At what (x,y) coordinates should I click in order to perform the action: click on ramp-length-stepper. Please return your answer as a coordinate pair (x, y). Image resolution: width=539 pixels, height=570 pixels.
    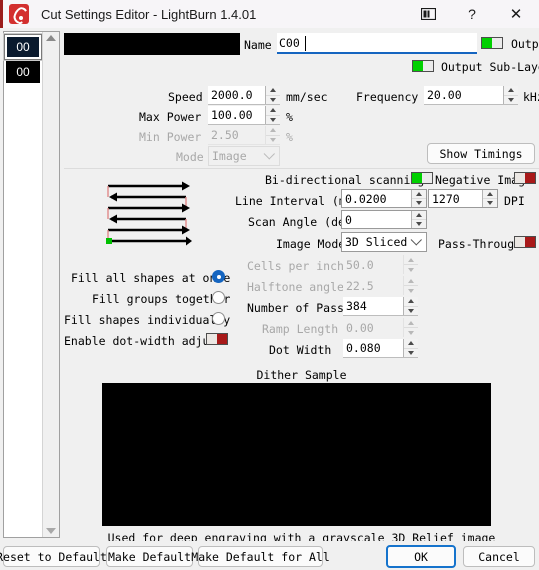
    Looking at the image, I should click on (410, 327).